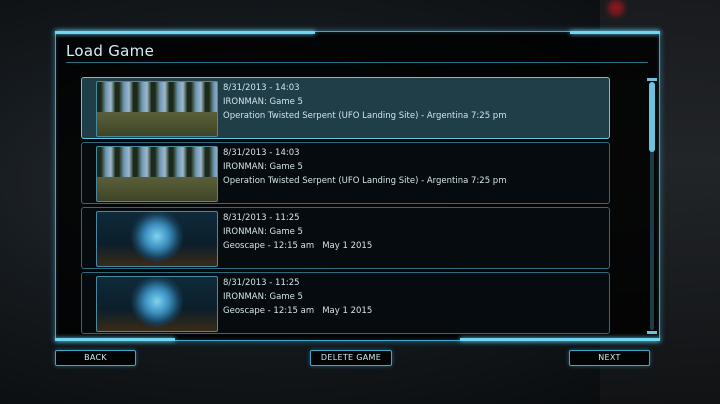 This screenshot has height=404, width=720. Describe the element at coordinates (351, 358) in the screenshot. I see `delete-game-button: DELETE GAME` at that location.